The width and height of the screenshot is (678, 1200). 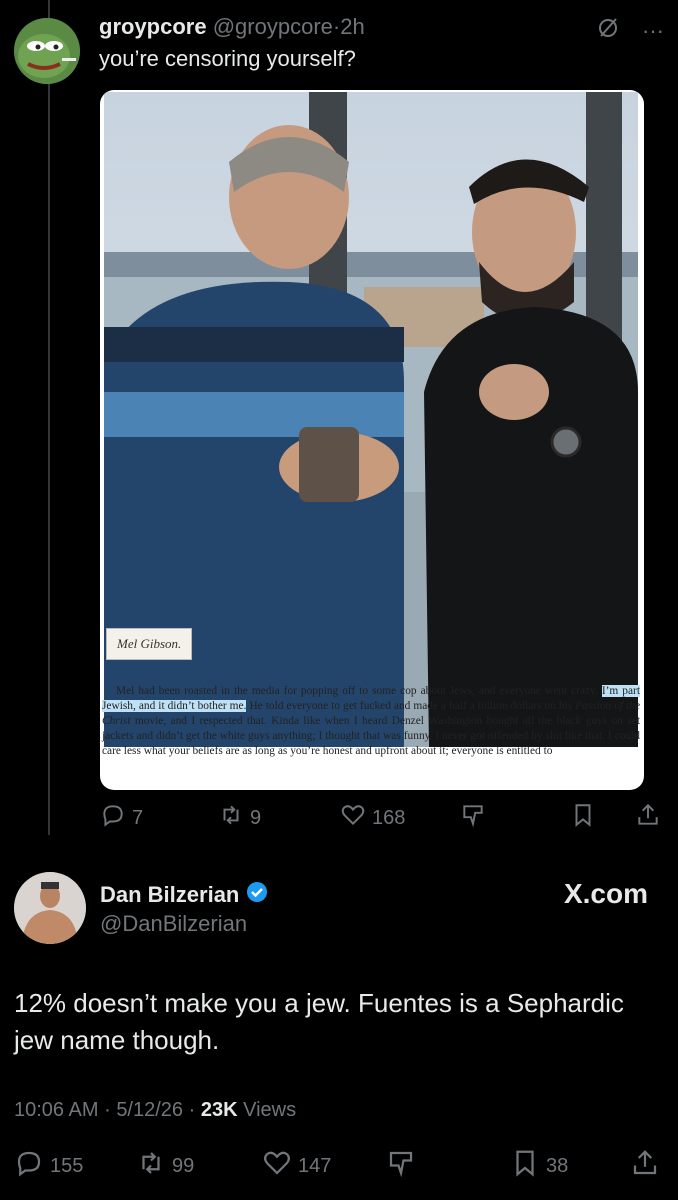 I want to click on reply-button: 155, so click(x=48, y=1166).